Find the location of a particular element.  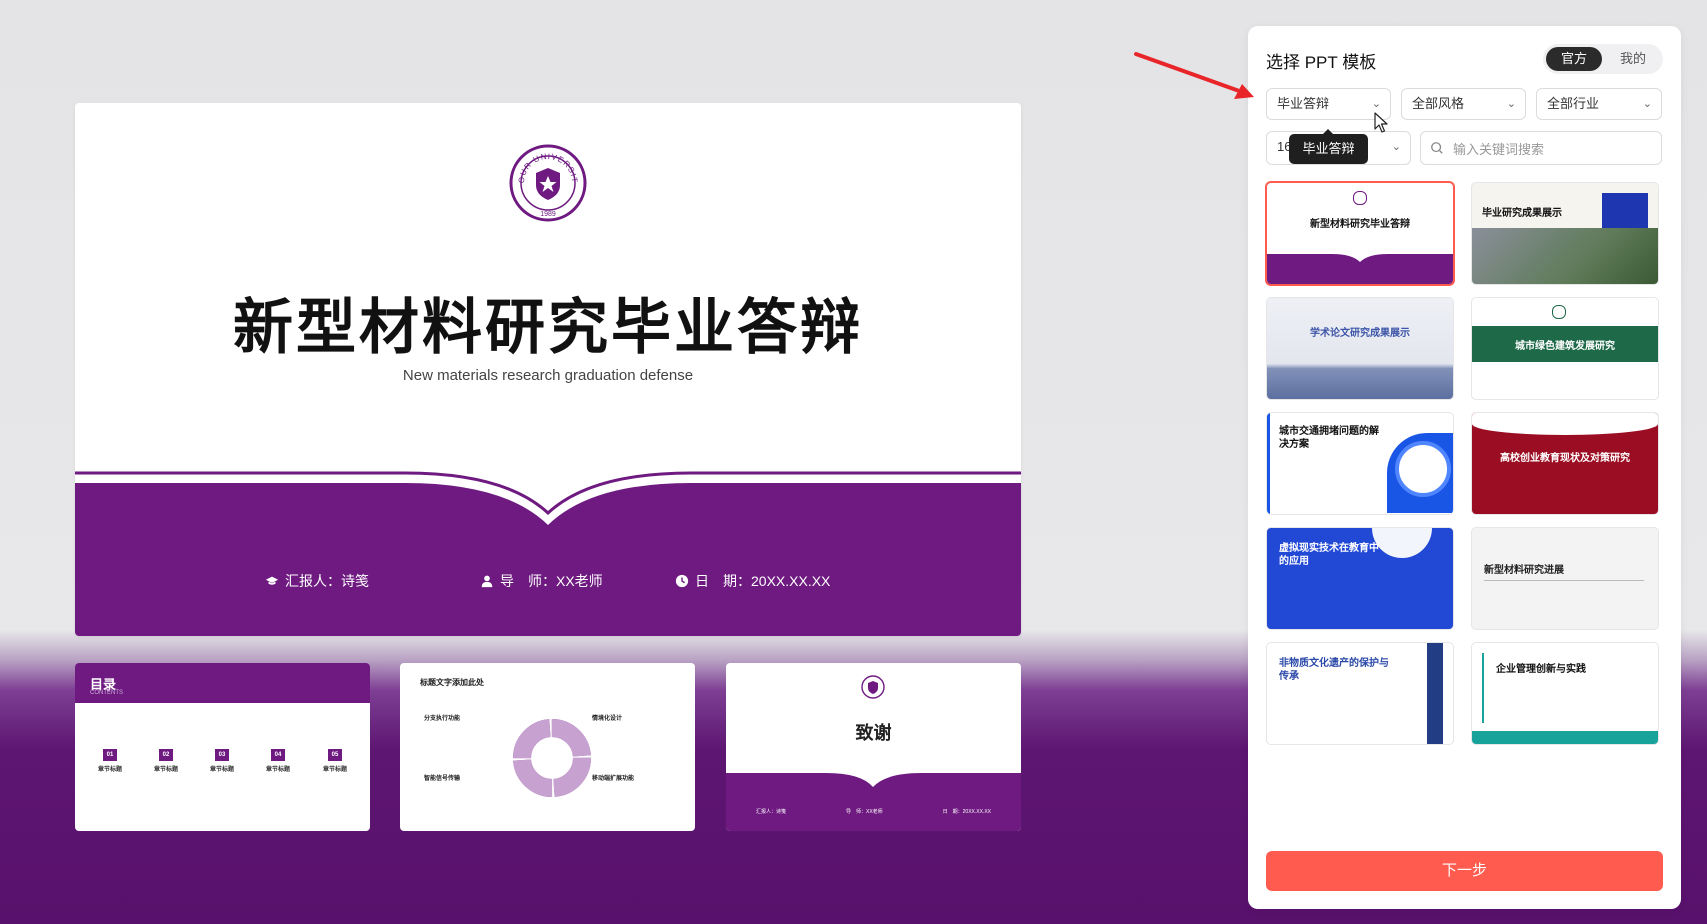

content-title: 标题文字添加此处 is located at coordinates (452, 682).